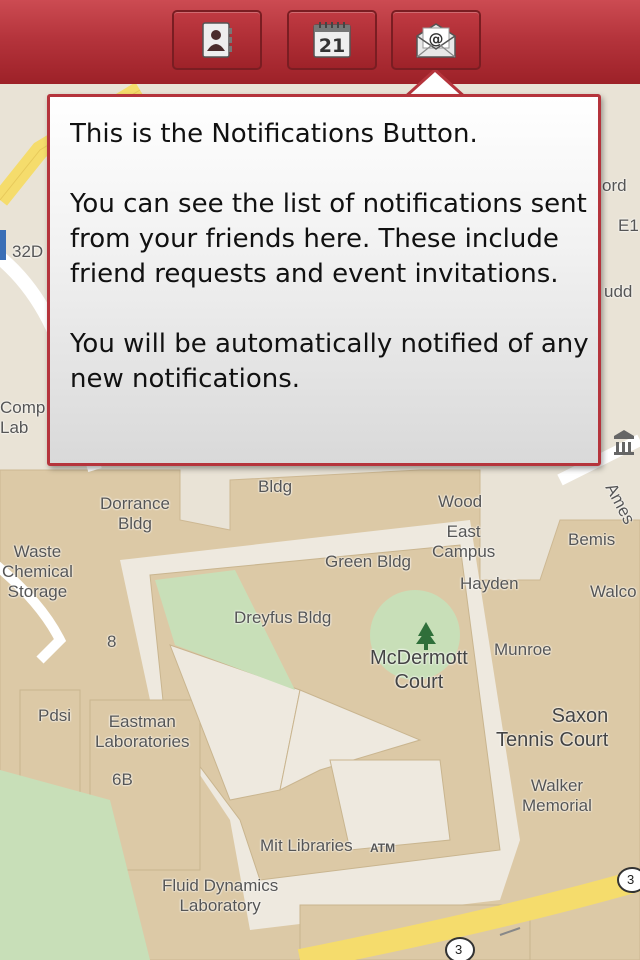  What do you see at coordinates (628, 225) in the screenshot?
I see `map-label-e1: E1` at bounding box center [628, 225].